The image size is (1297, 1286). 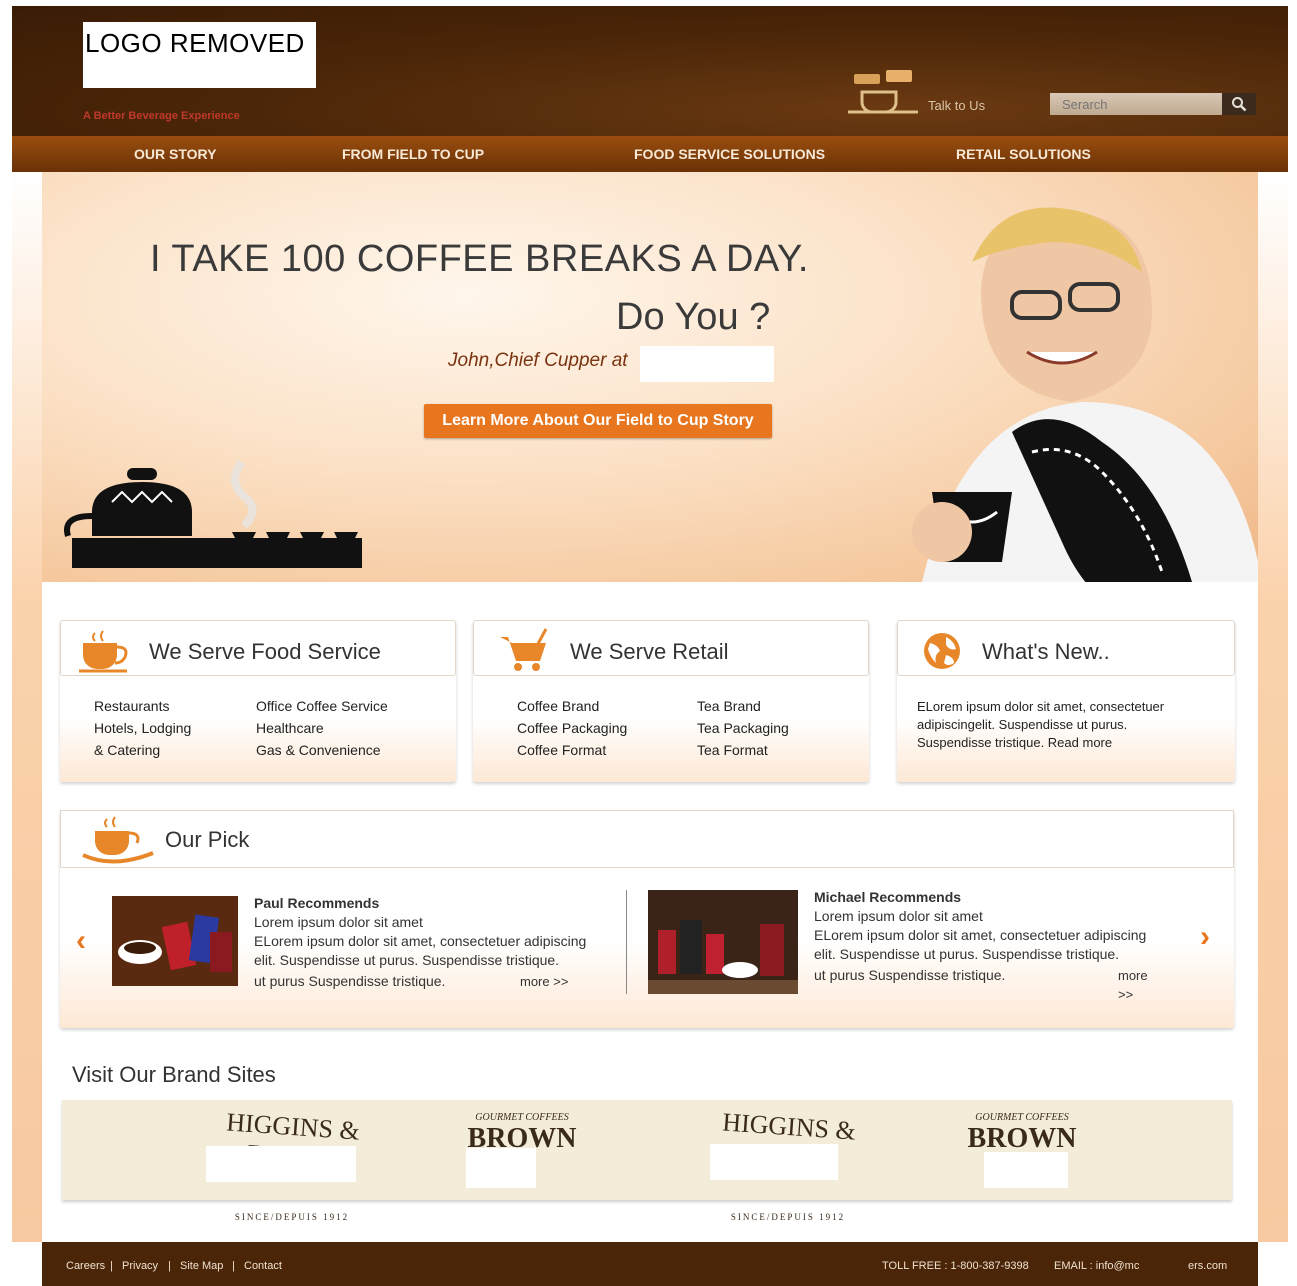 I want to click on footer-contact-link: Contact, so click(x=263, y=1266).